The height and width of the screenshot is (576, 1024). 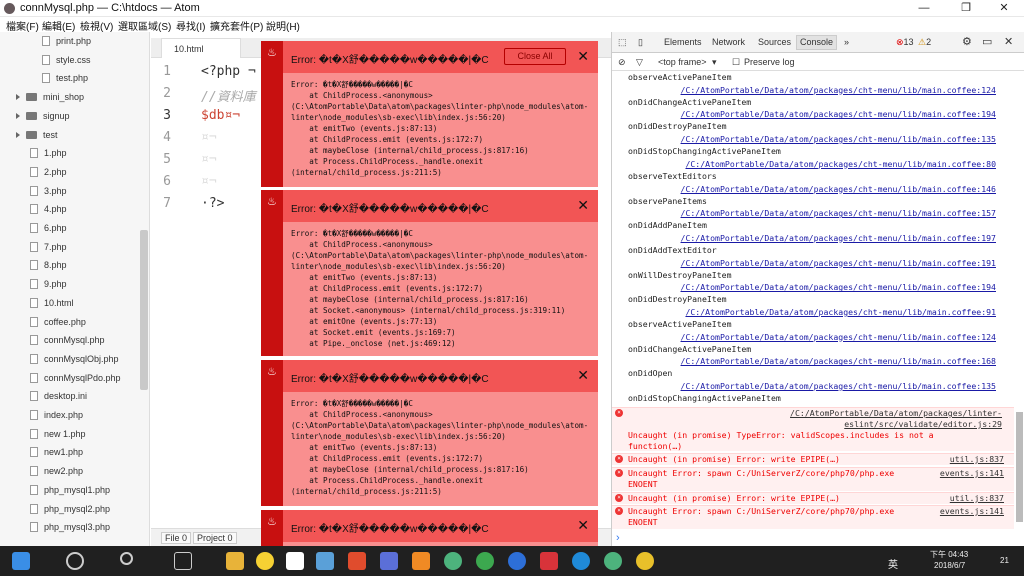 I want to click on error-count-badge: ⊗13, so click(x=905, y=42).